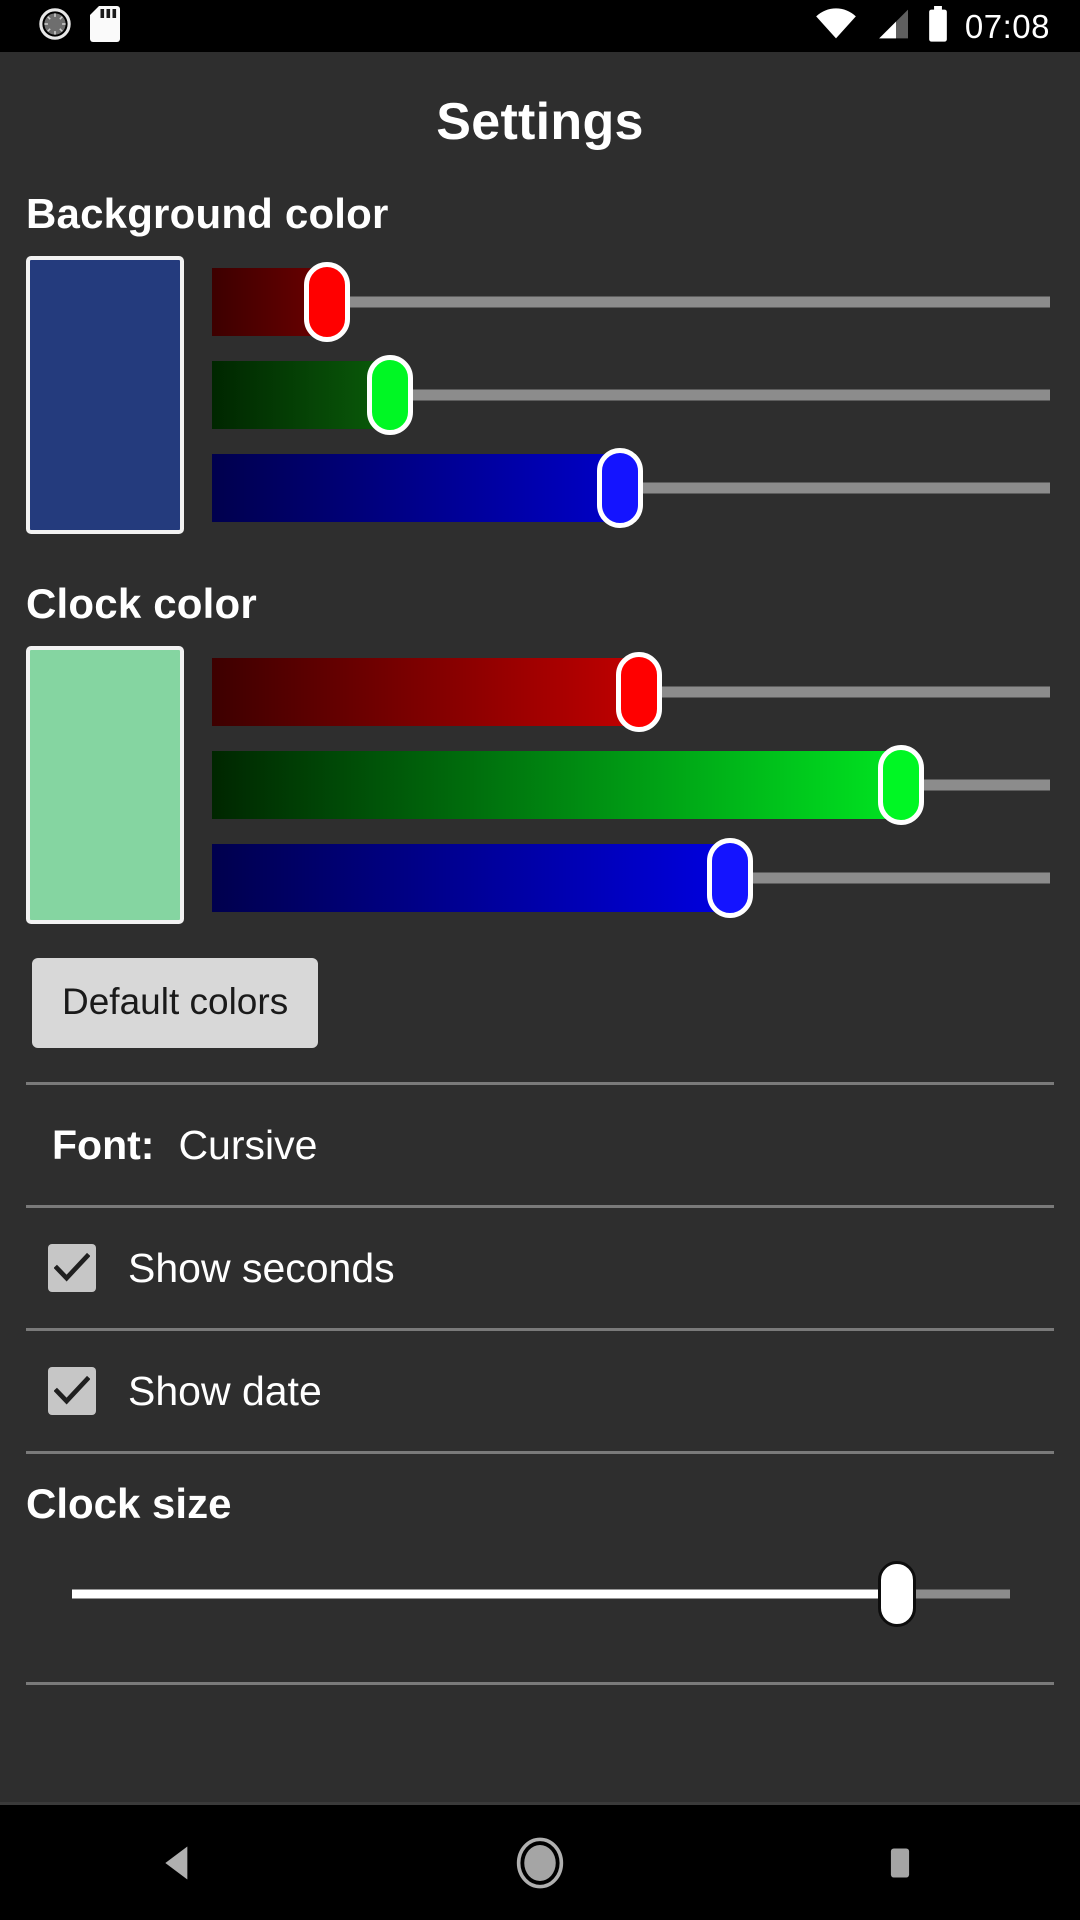  Describe the element at coordinates (639, 692) in the screenshot. I see `clock-color-thumb-r` at that location.